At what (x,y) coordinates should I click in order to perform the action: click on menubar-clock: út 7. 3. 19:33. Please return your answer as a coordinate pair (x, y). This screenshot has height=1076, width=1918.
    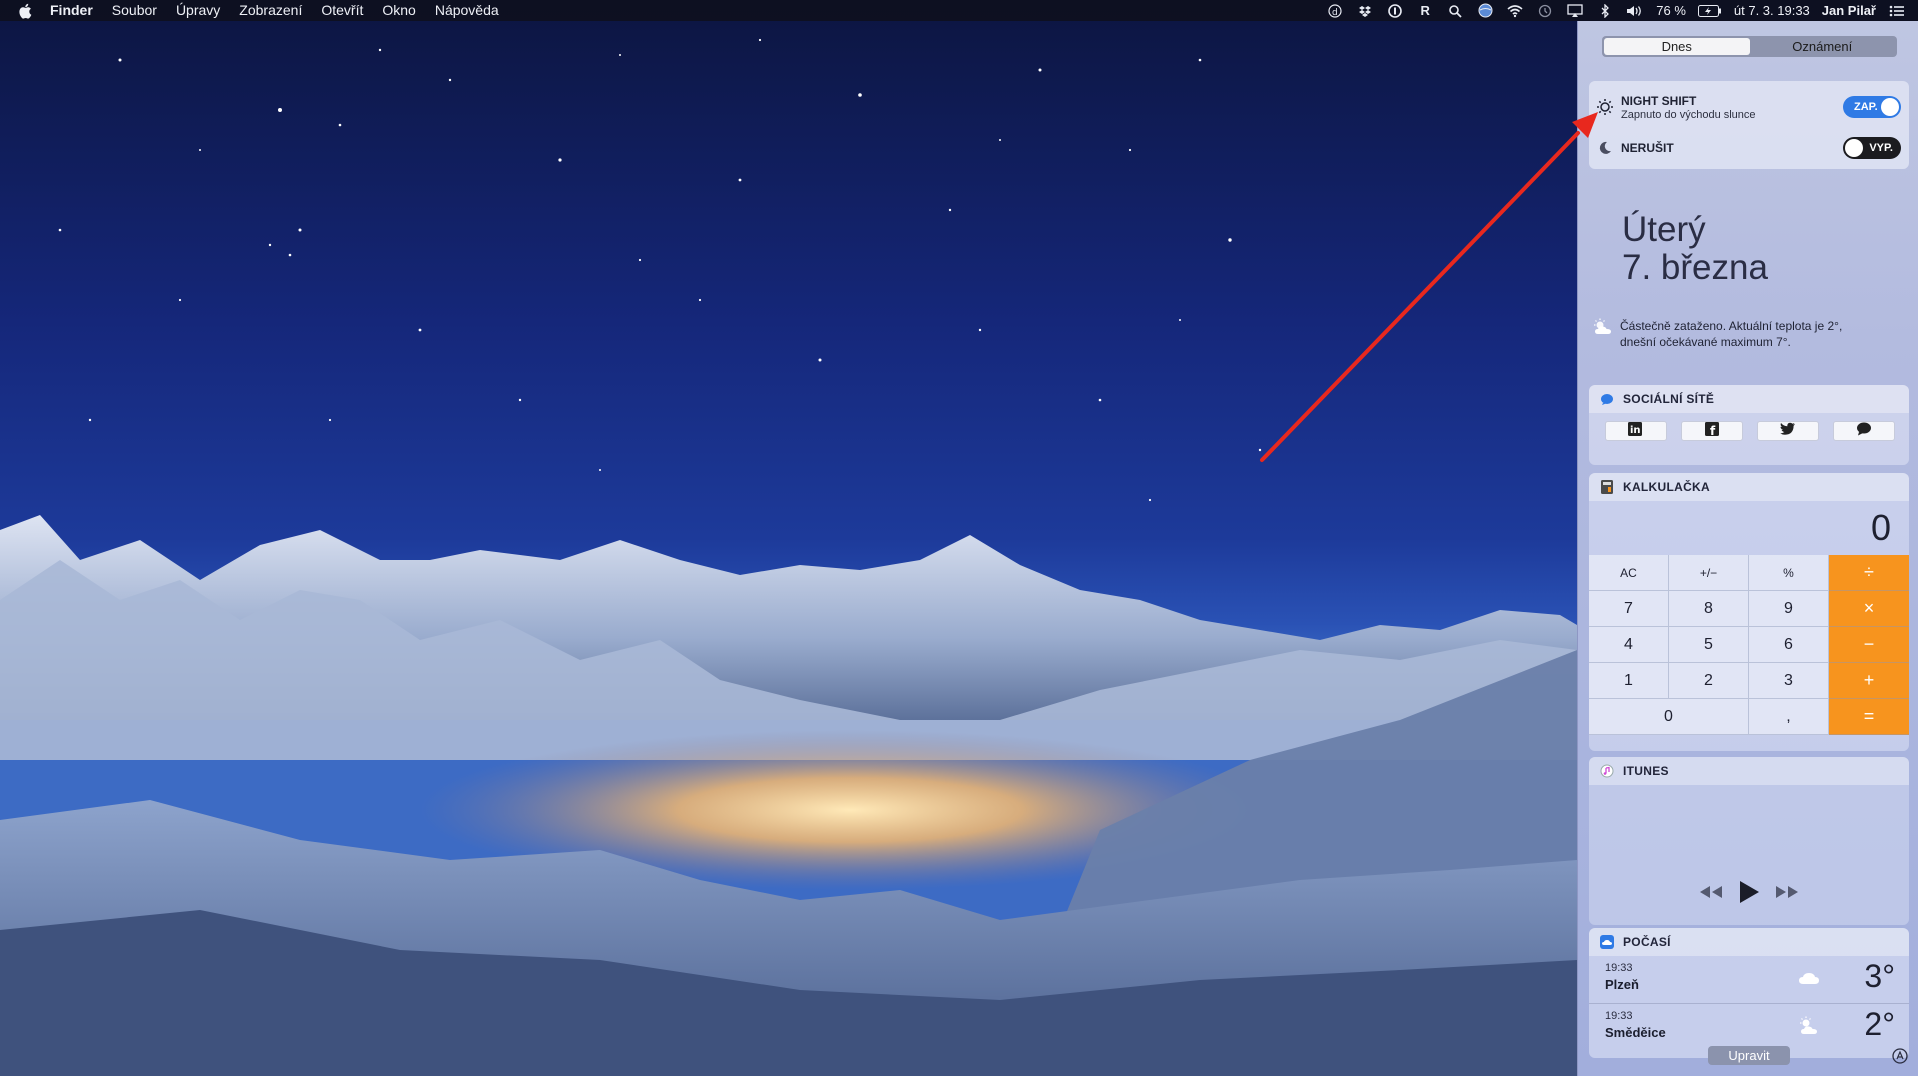
    Looking at the image, I should click on (1772, 10).